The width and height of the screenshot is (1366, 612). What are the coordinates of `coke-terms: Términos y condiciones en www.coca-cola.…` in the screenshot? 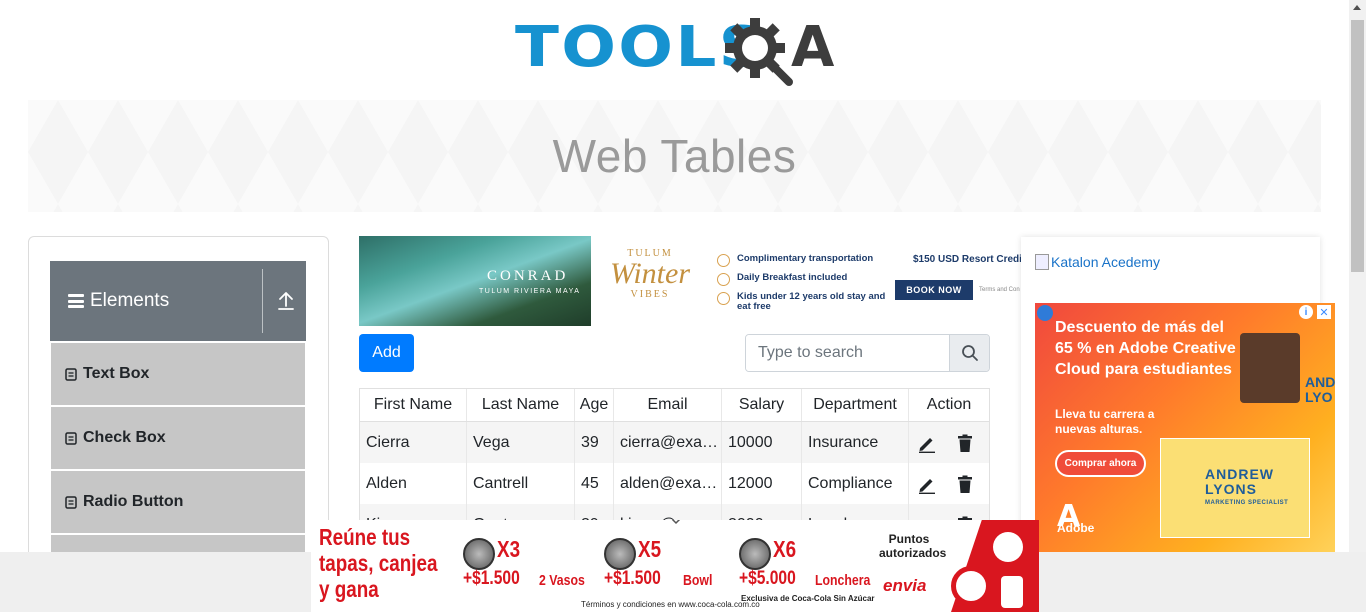 It's located at (670, 604).